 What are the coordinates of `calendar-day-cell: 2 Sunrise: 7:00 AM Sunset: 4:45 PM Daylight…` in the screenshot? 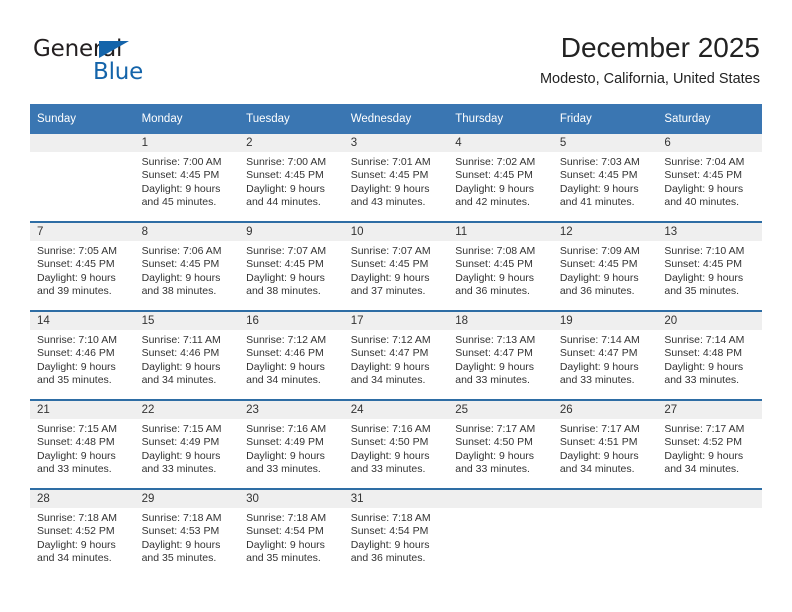 It's located at (291, 178).